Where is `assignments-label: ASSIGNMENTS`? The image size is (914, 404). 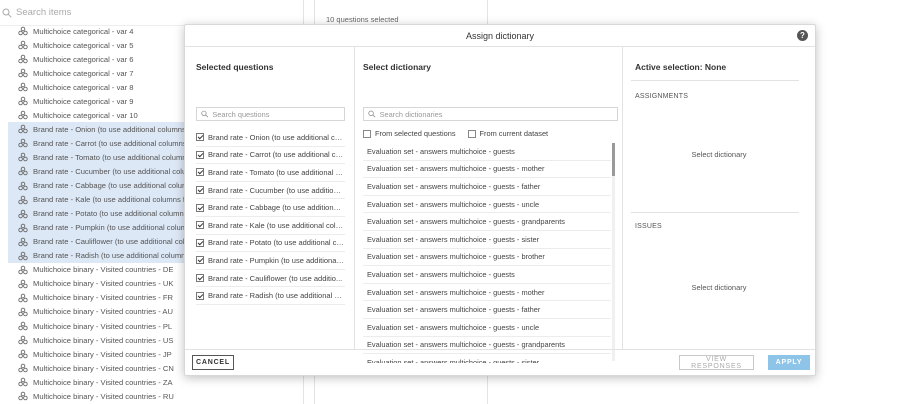
assignments-label: ASSIGNMENTS is located at coordinates (662, 96).